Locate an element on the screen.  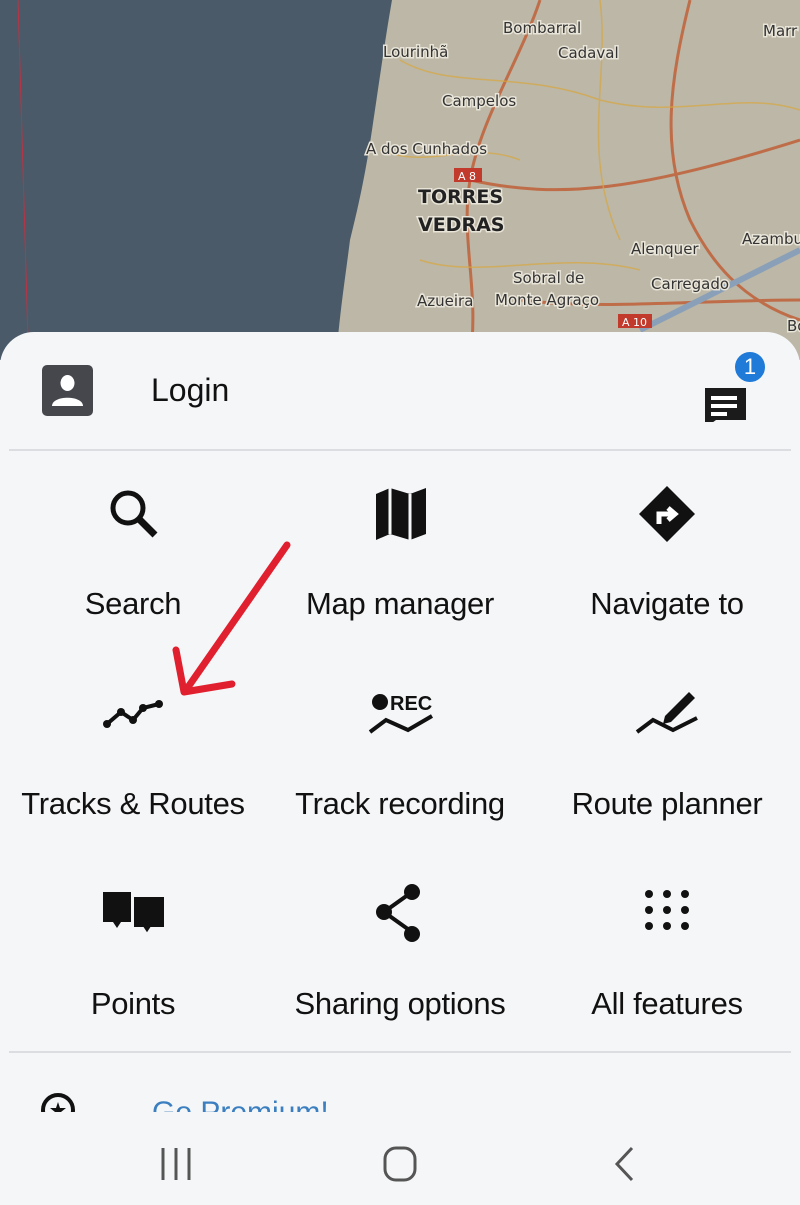
map-label: Lourinhã is located at coordinates (415, 52).